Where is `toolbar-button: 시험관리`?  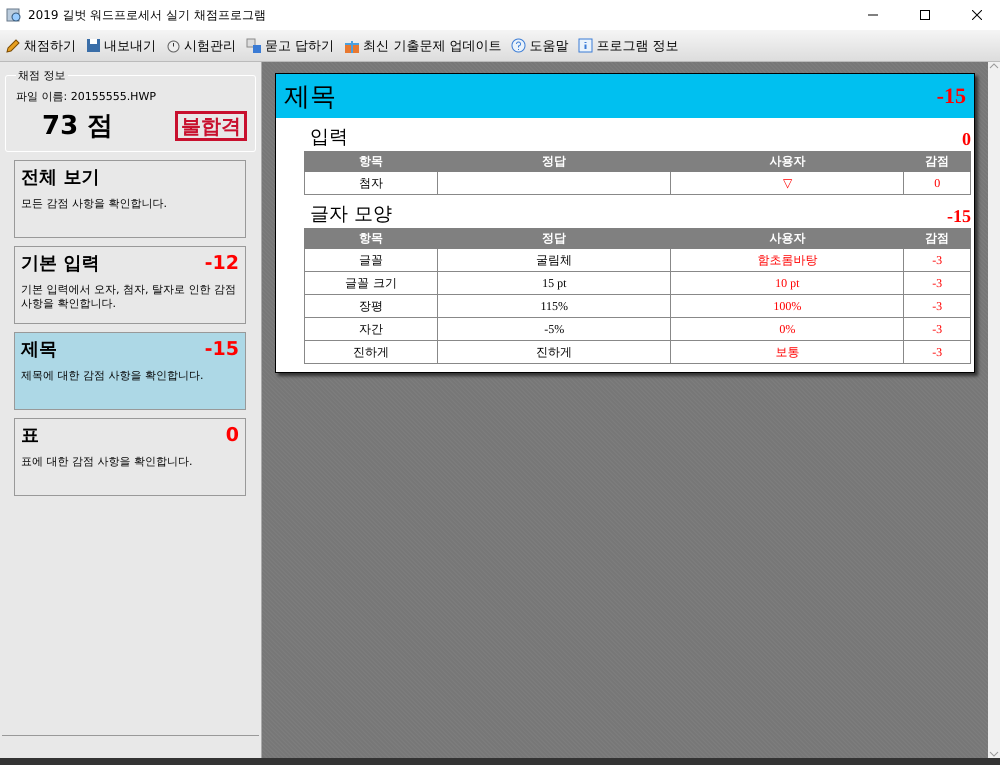
toolbar-button: 시험관리 is located at coordinates (201, 45).